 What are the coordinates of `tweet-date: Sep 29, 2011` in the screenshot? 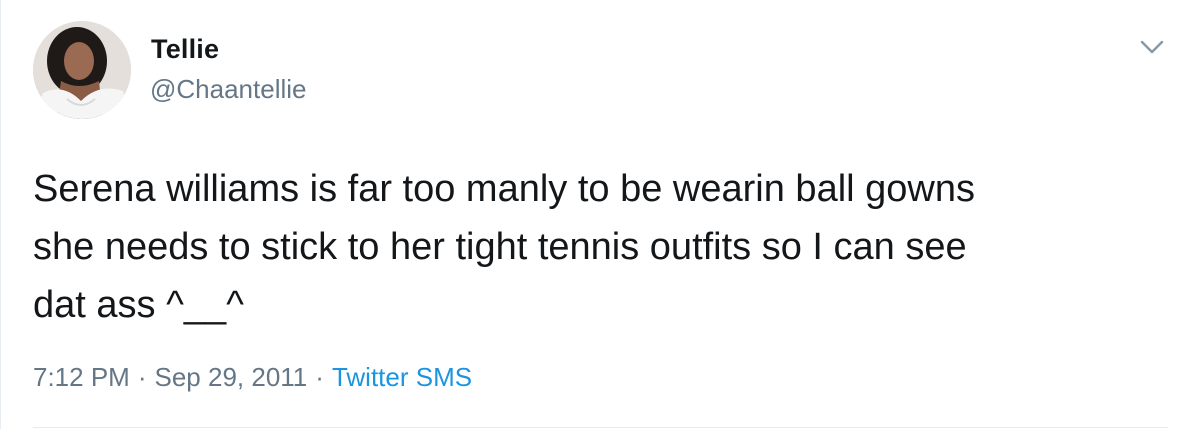 It's located at (231, 377).